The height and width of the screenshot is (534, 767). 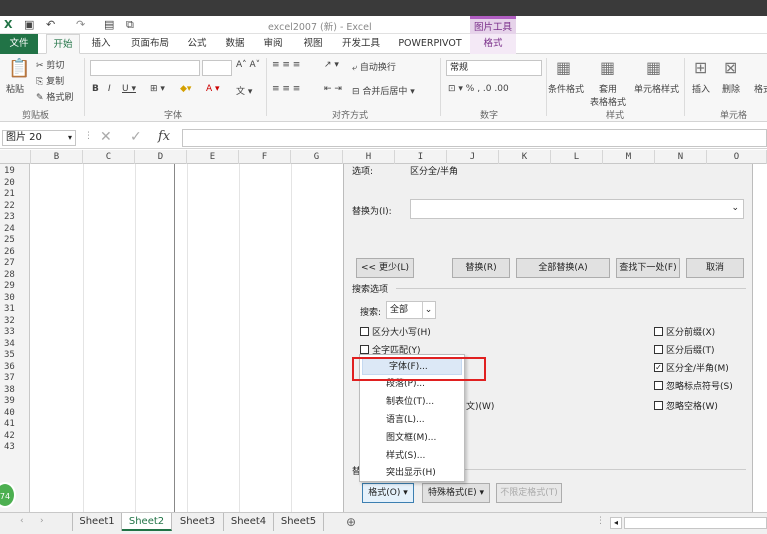 What do you see at coordinates (474, 138) in the screenshot?
I see `formula-input` at bounding box center [474, 138].